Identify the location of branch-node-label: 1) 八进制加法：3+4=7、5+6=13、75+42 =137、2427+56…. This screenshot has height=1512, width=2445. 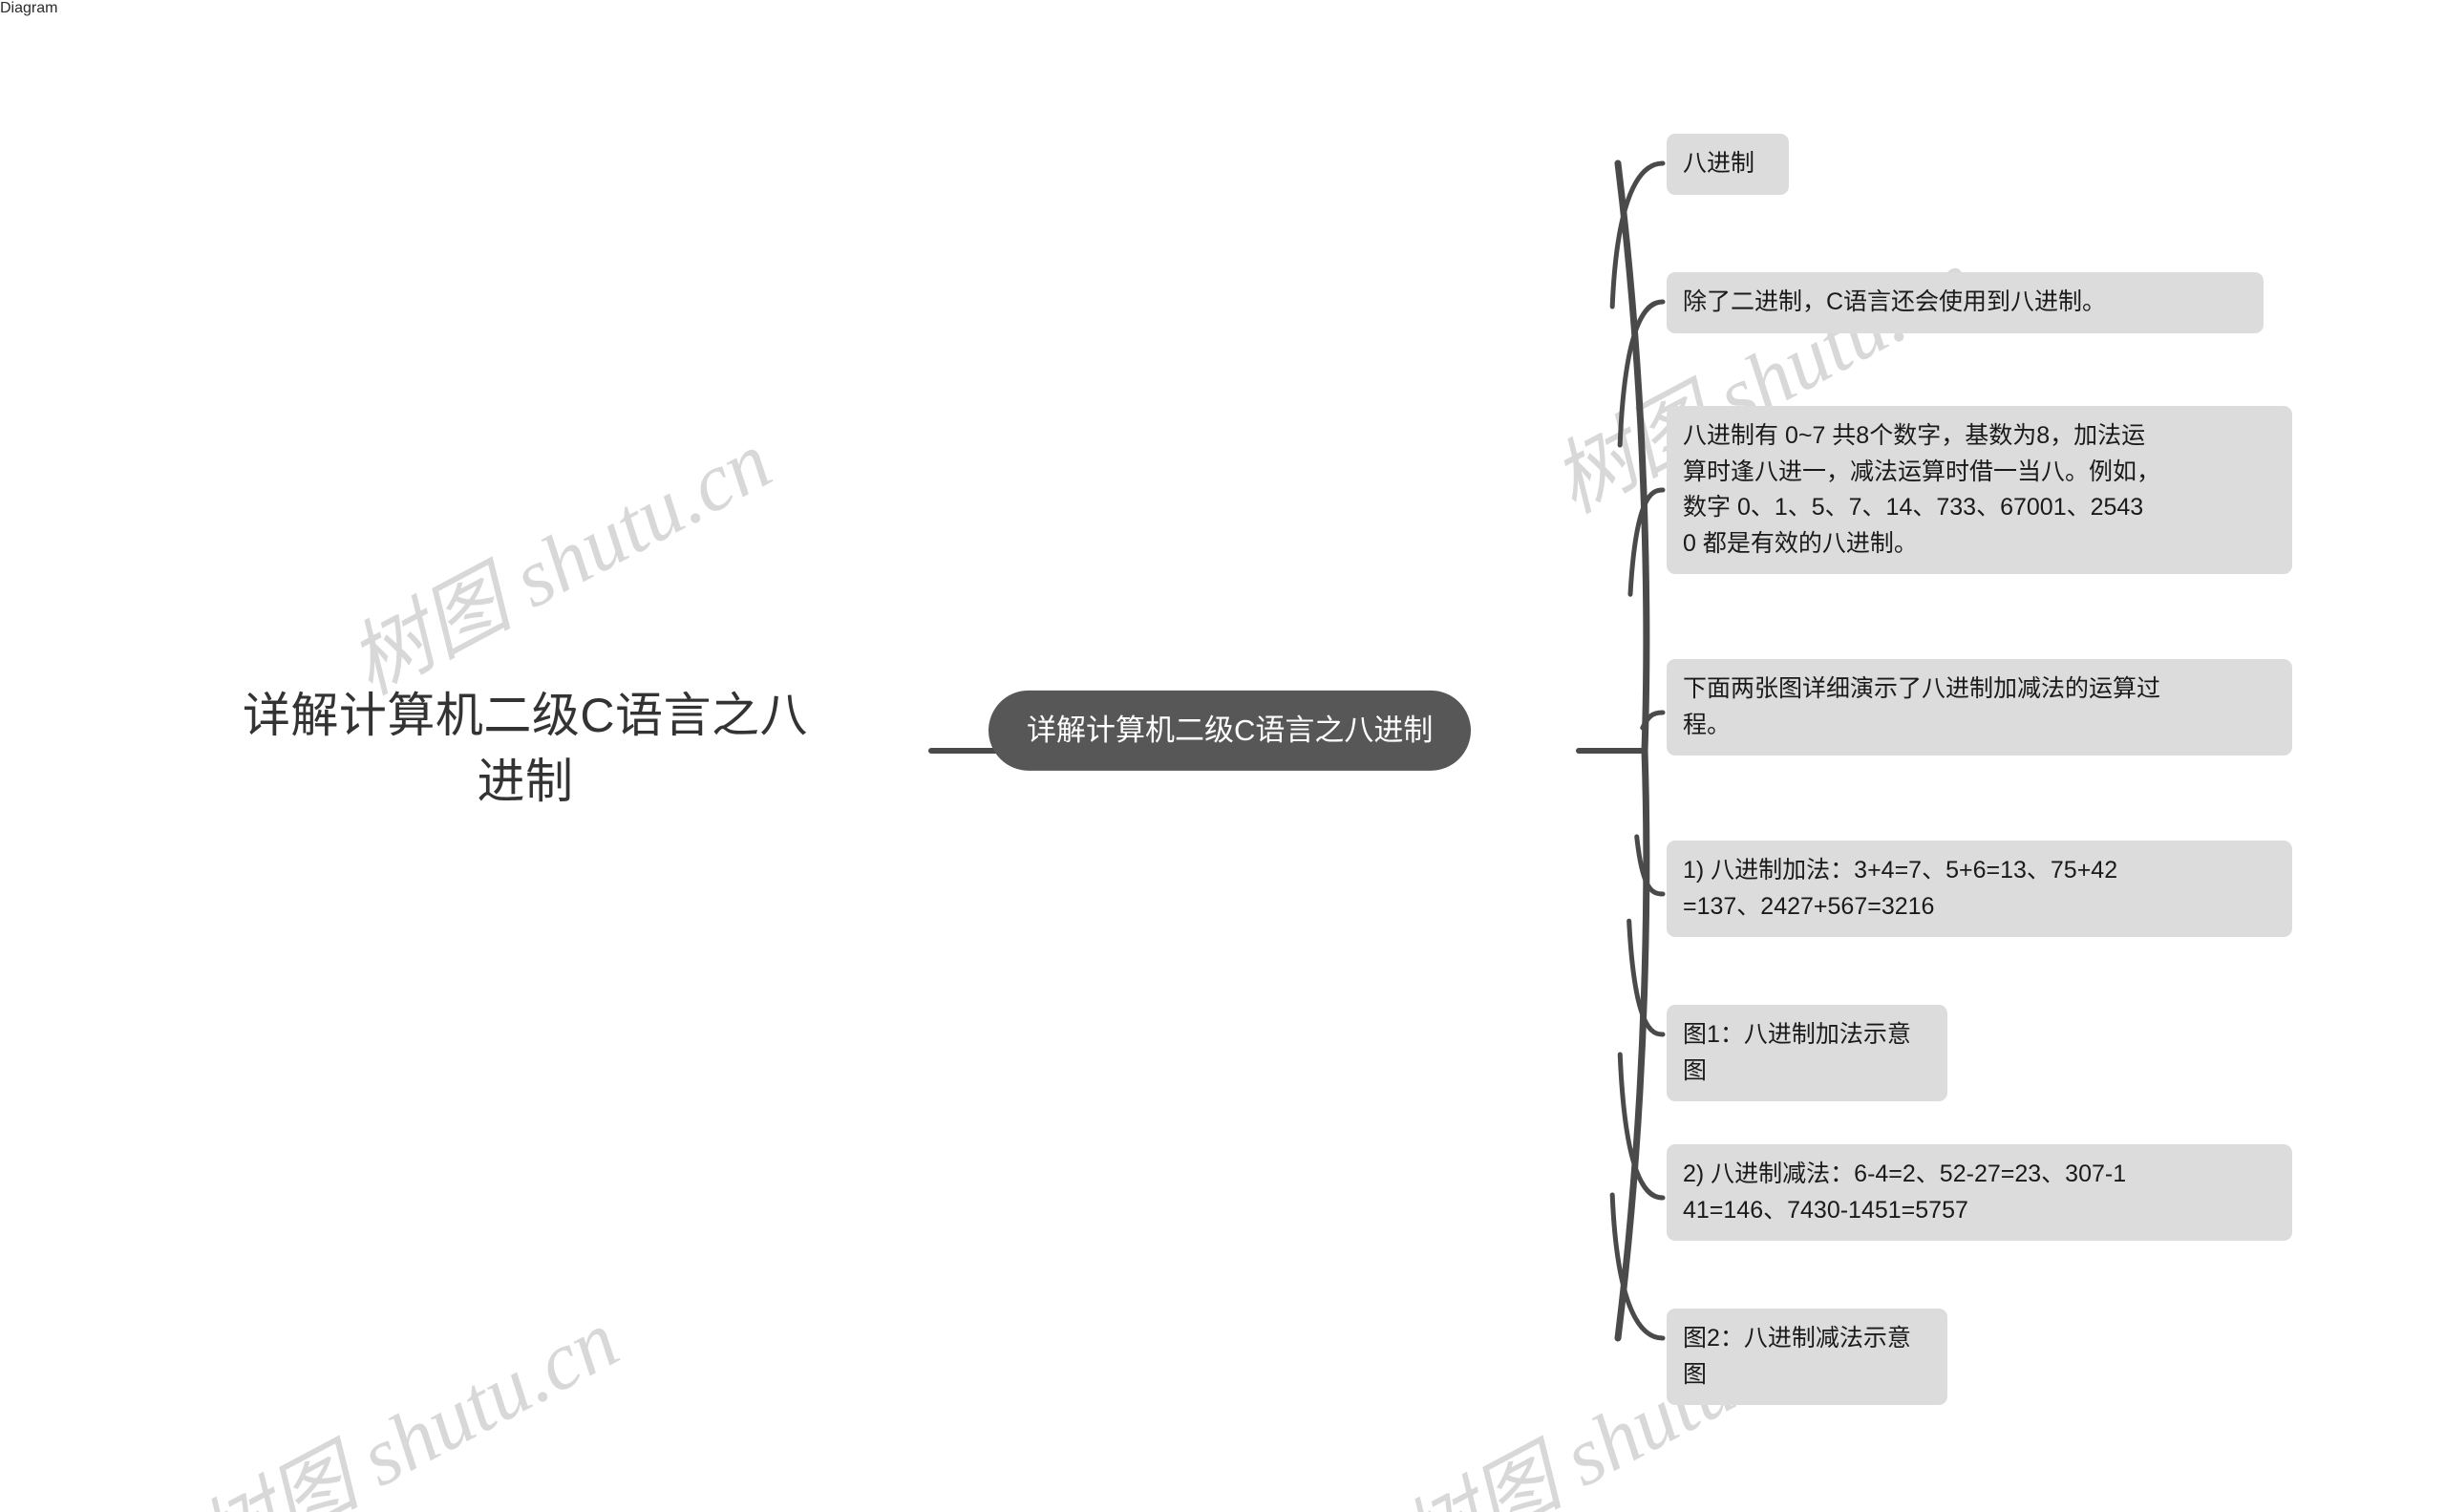
(1901, 888).